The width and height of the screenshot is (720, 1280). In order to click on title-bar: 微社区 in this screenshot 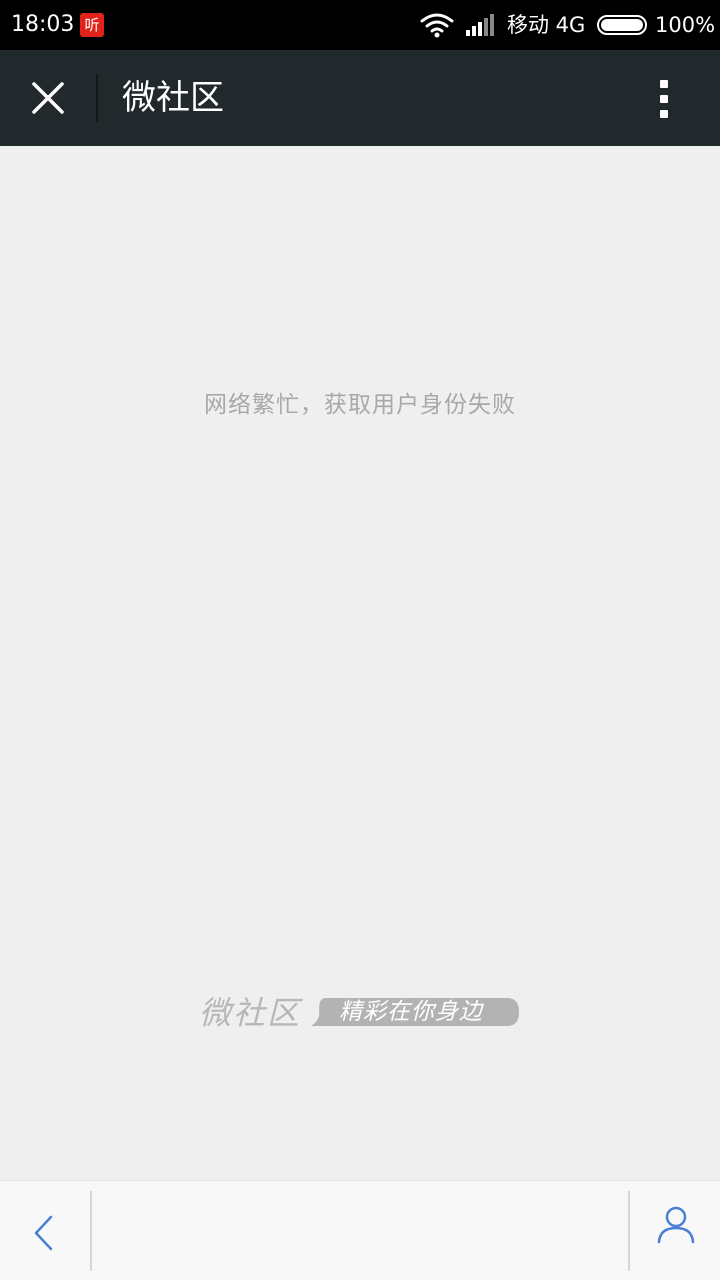, I will do `click(360, 98)`.